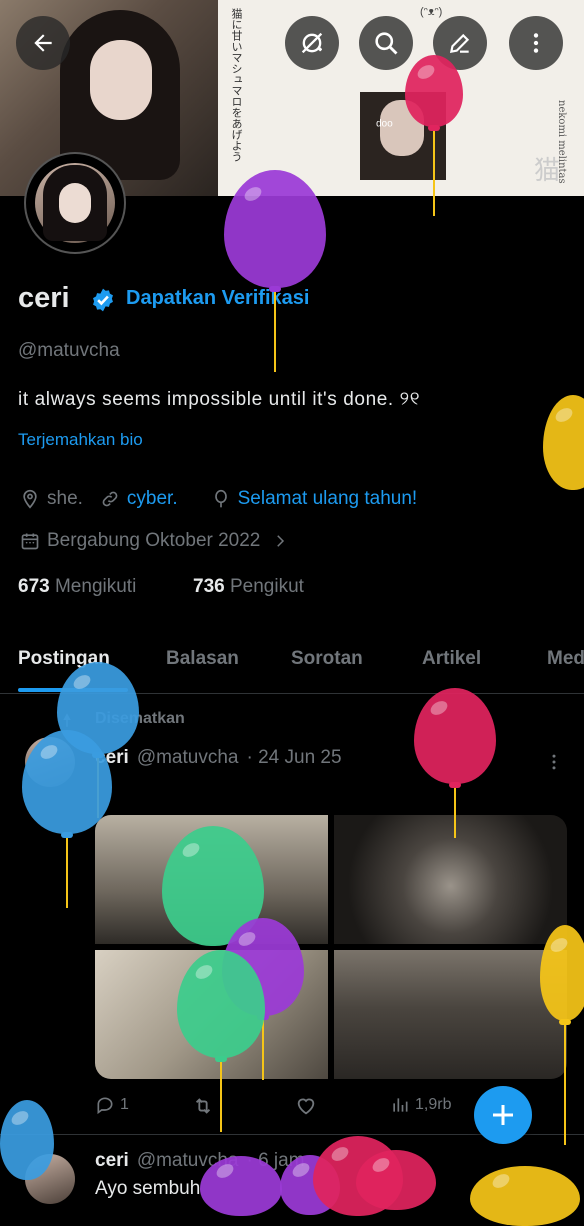 This screenshot has height=1226, width=584. What do you see at coordinates (450, 1014) in the screenshot?
I see `post-image-street` at bounding box center [450, 1014].